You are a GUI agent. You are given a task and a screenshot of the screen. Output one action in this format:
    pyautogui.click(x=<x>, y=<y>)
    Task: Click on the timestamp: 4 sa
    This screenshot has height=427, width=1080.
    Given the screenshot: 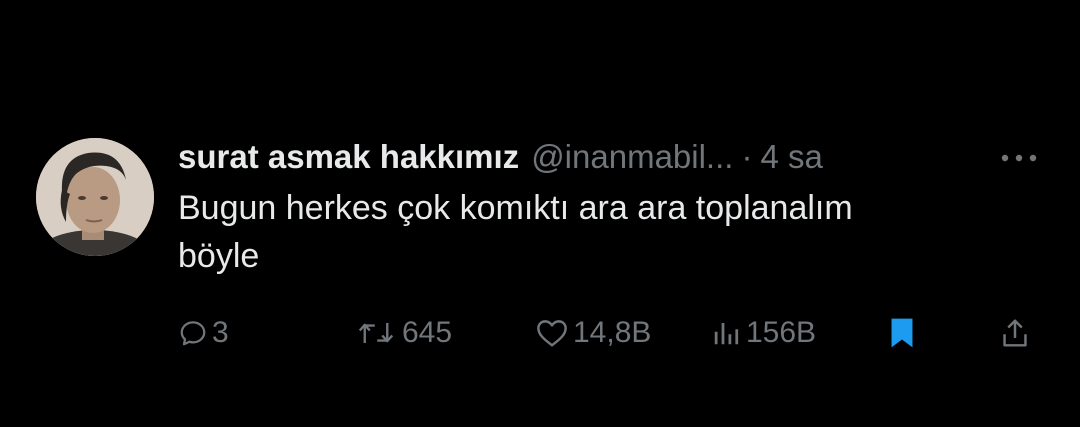 What is the action you would take?
    pyautogui.click(x=791, y=157)
    